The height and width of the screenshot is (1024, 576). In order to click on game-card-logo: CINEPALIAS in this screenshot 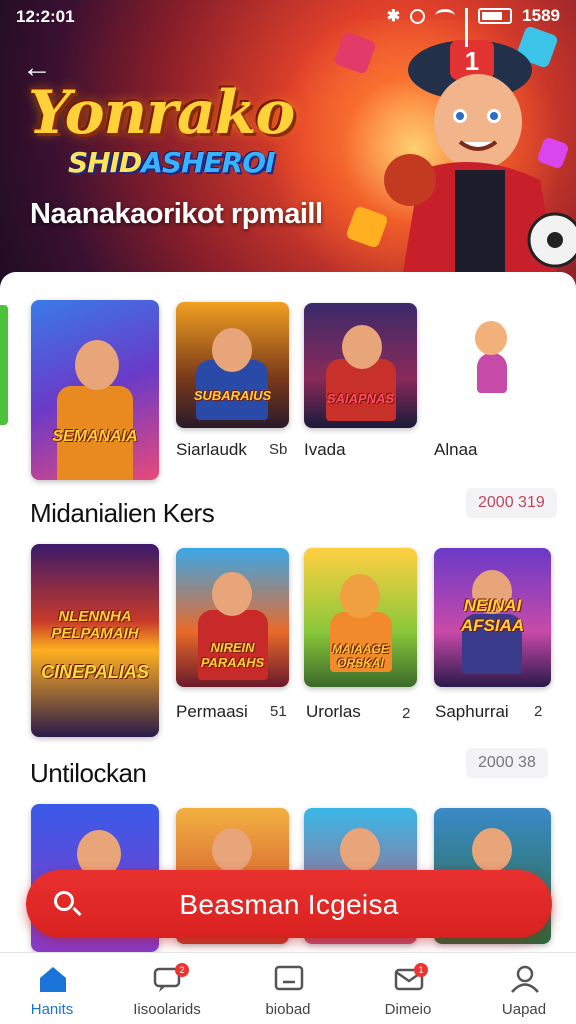, I will do `click(95, 672)`.